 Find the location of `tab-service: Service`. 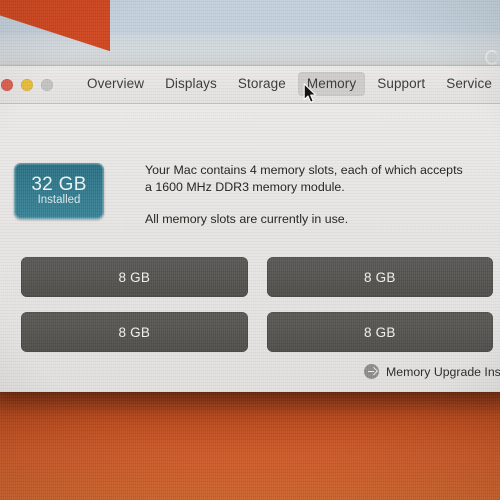

tab-service: Service is located at coordinates (468, 84).